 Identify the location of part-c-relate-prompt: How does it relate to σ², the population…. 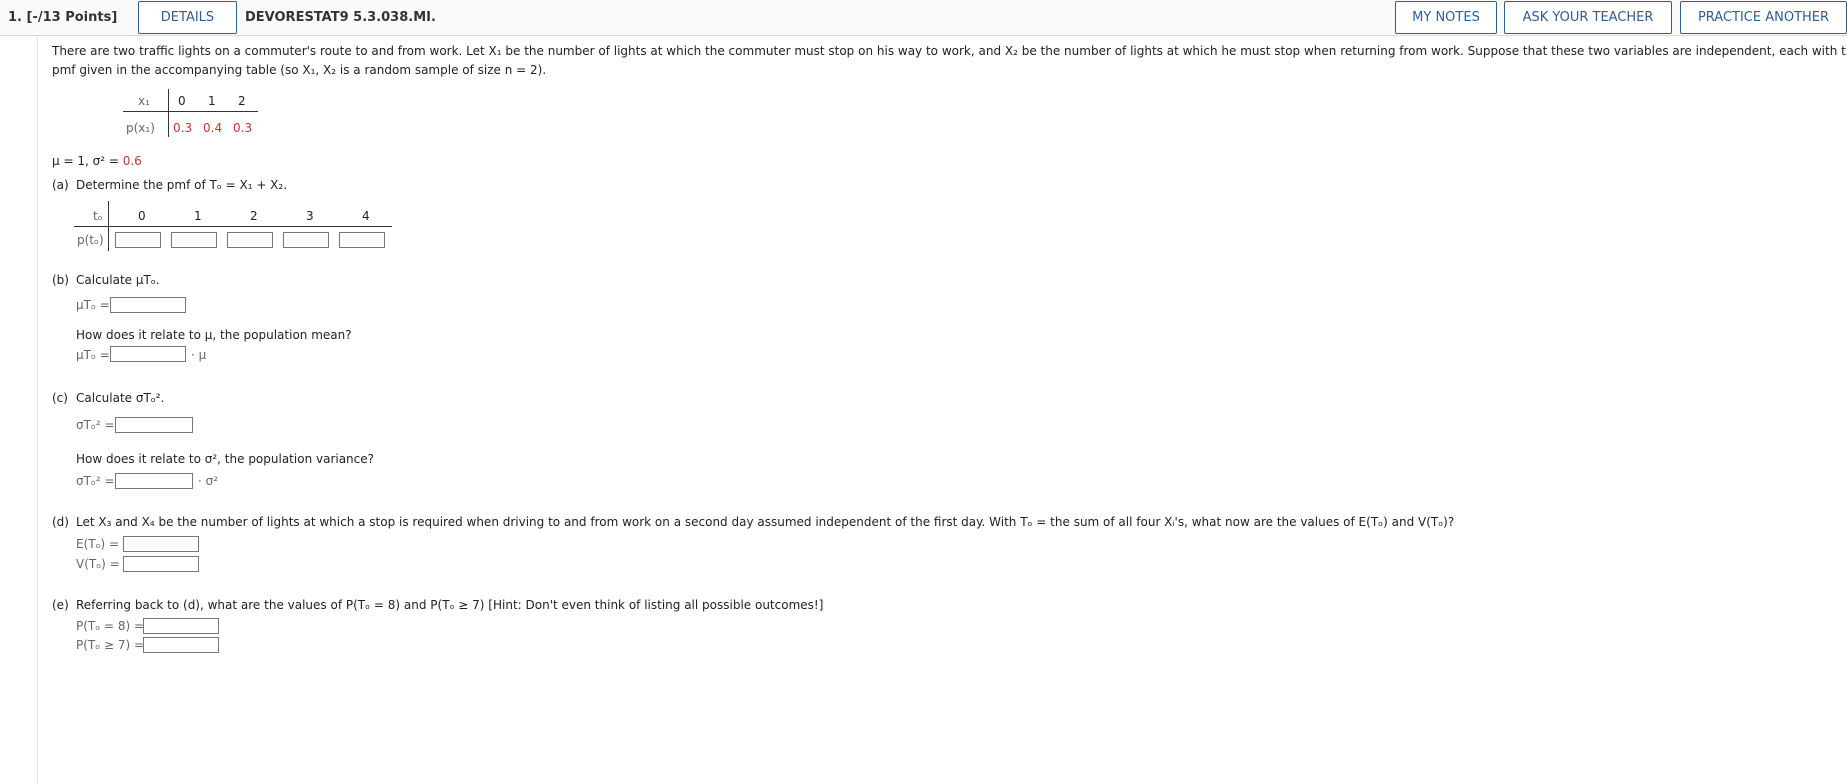
(225, 459).